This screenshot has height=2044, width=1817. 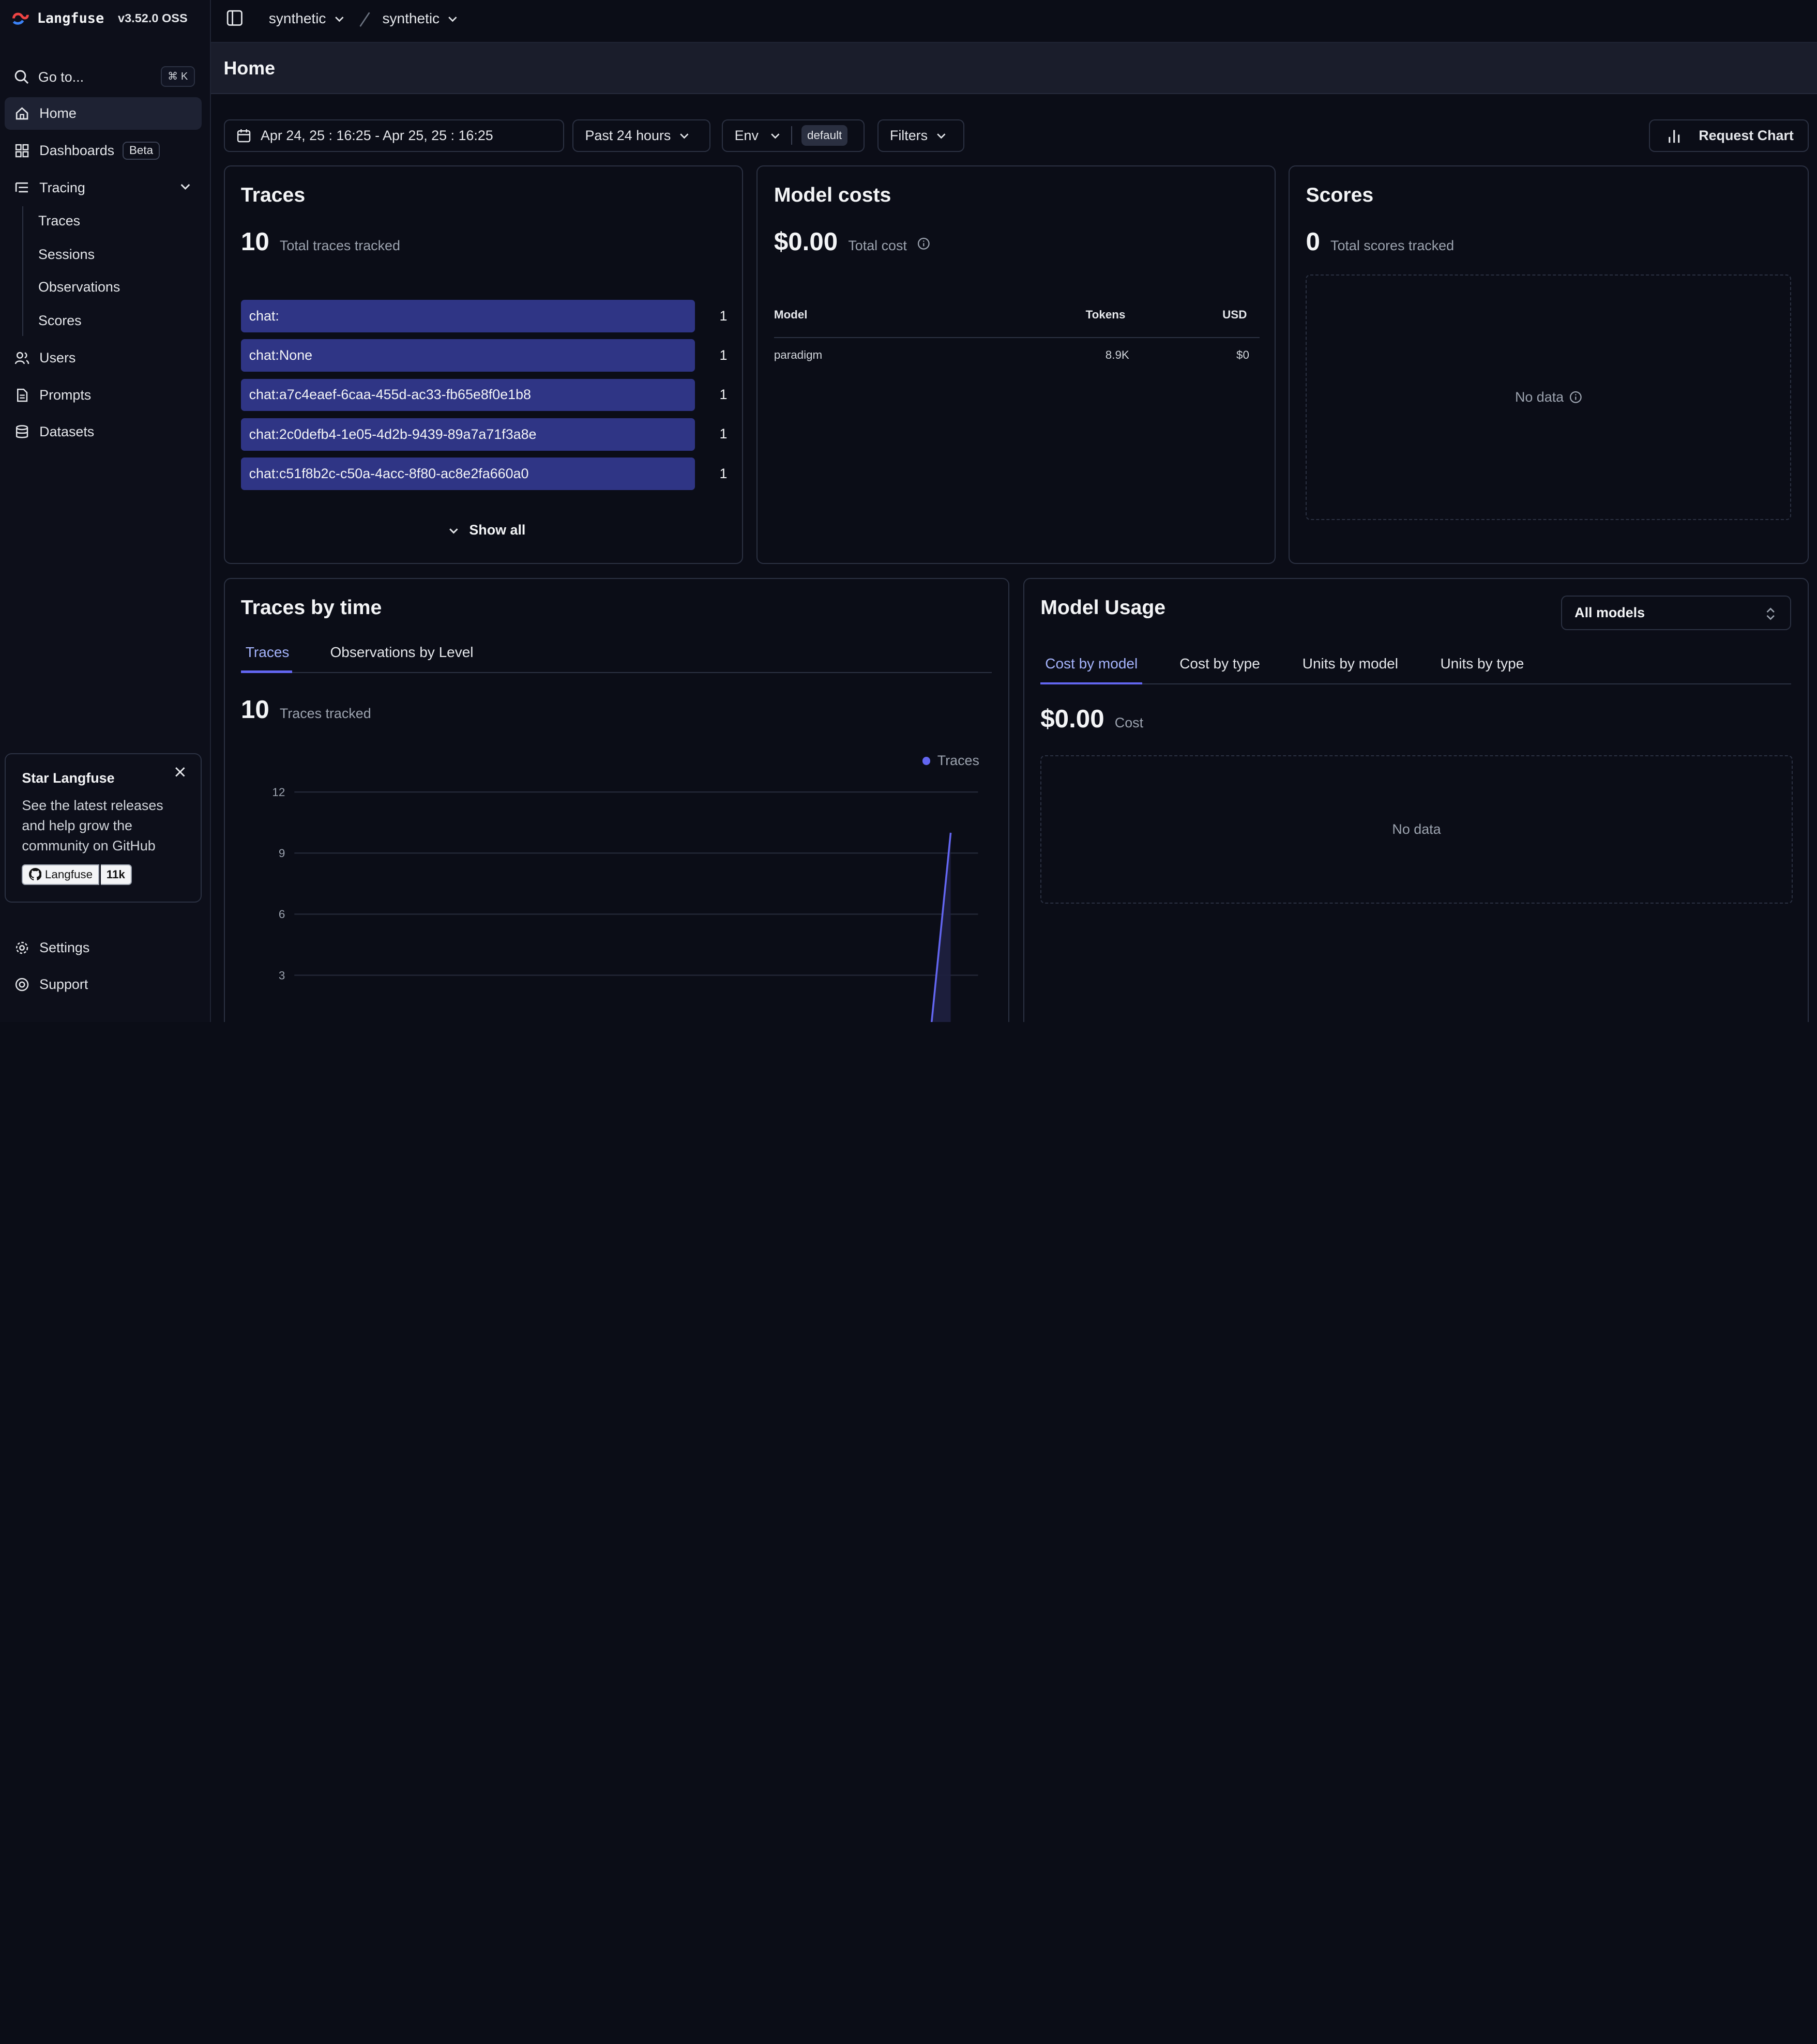 What do you see at coordinates (1350, 663) in the screenshot?
I see `tab-units-by-model: Units by model` at bounding box center [1350, 663].